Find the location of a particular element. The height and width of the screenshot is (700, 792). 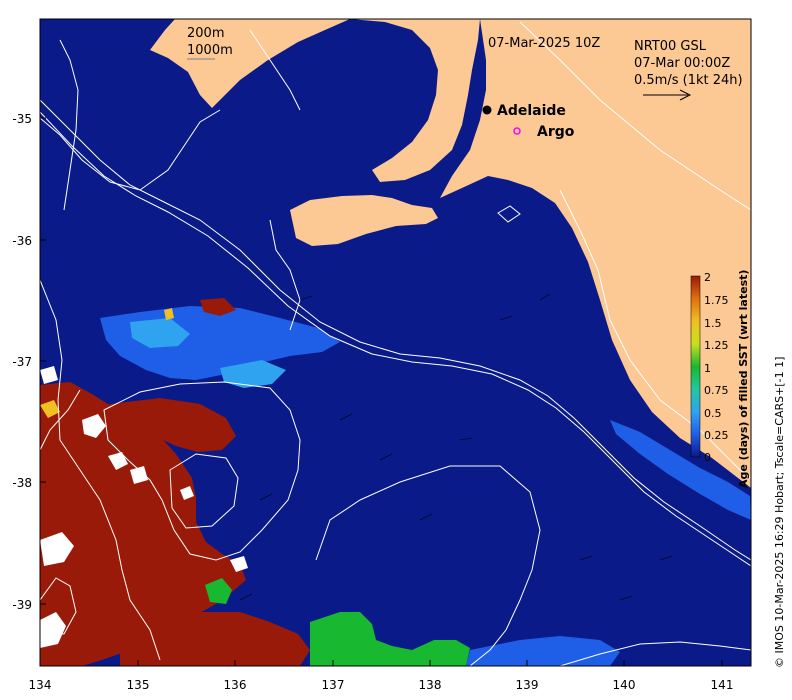

current-time-label: 07-Mar 00:00Z is located at coordinates (682, 63).